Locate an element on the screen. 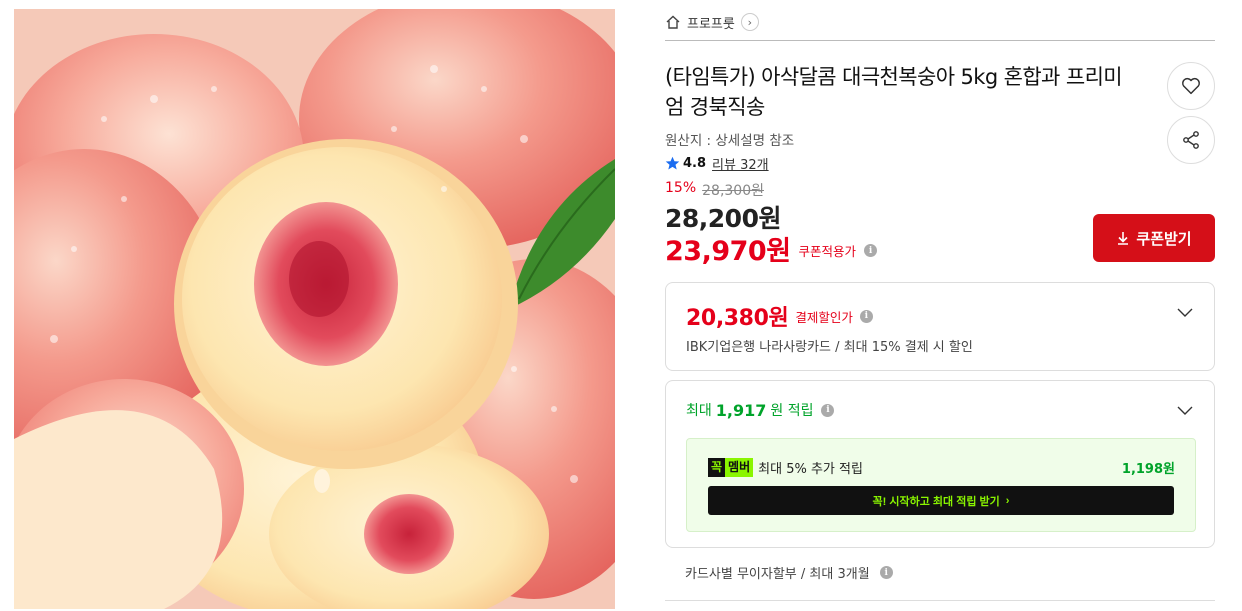  card-price-row: 20,380원 결제할인가 i is located at coordinates (779, 316).